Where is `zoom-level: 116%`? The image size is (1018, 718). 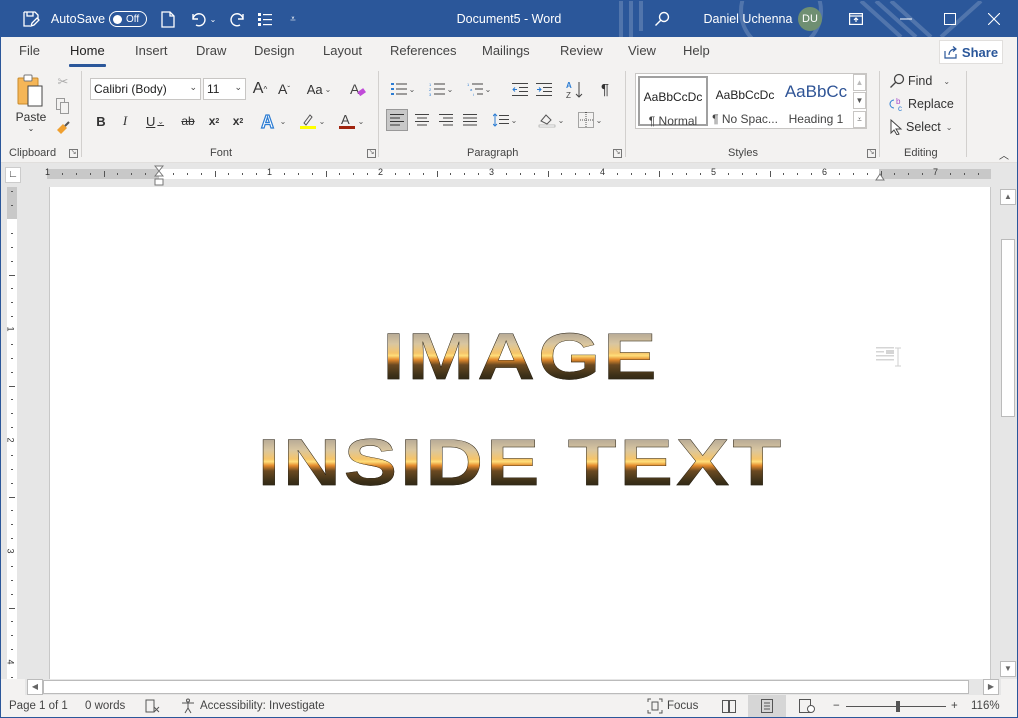 zoom-level: 116% is located at coordinates (985, 706).